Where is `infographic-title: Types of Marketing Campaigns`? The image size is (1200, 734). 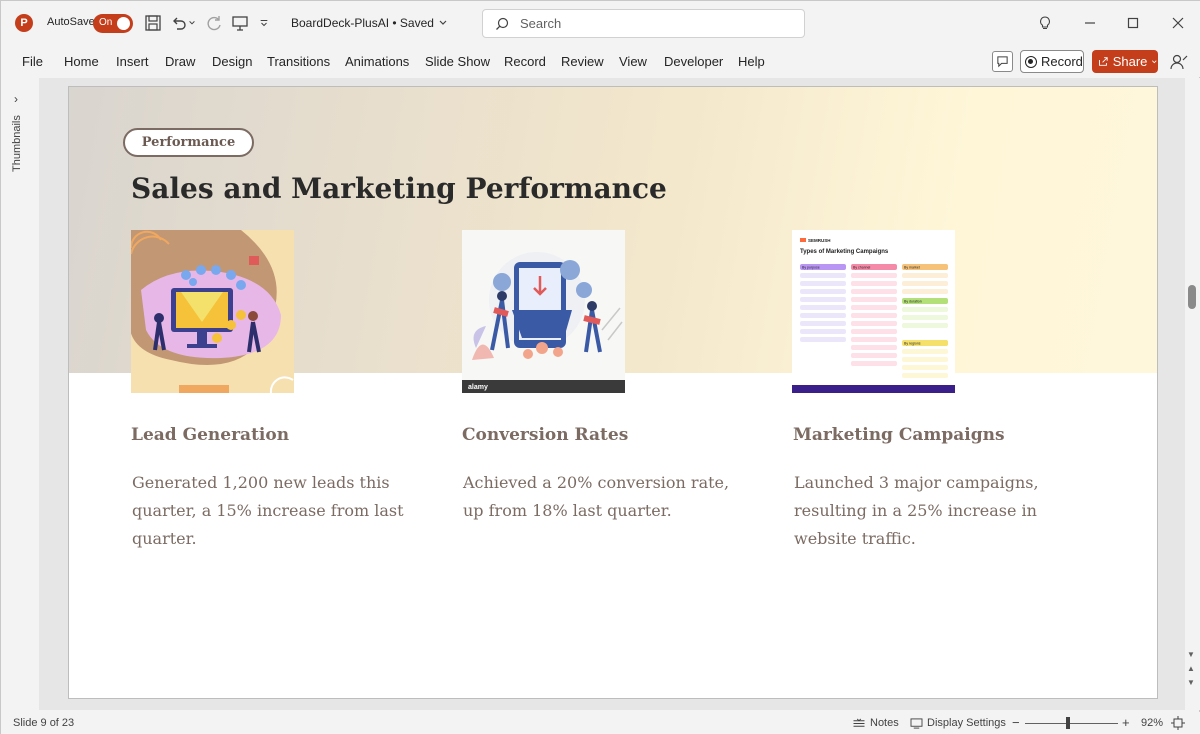
infographic-title: Types of Marketing Campaigns is located at coordinates (844, 252).